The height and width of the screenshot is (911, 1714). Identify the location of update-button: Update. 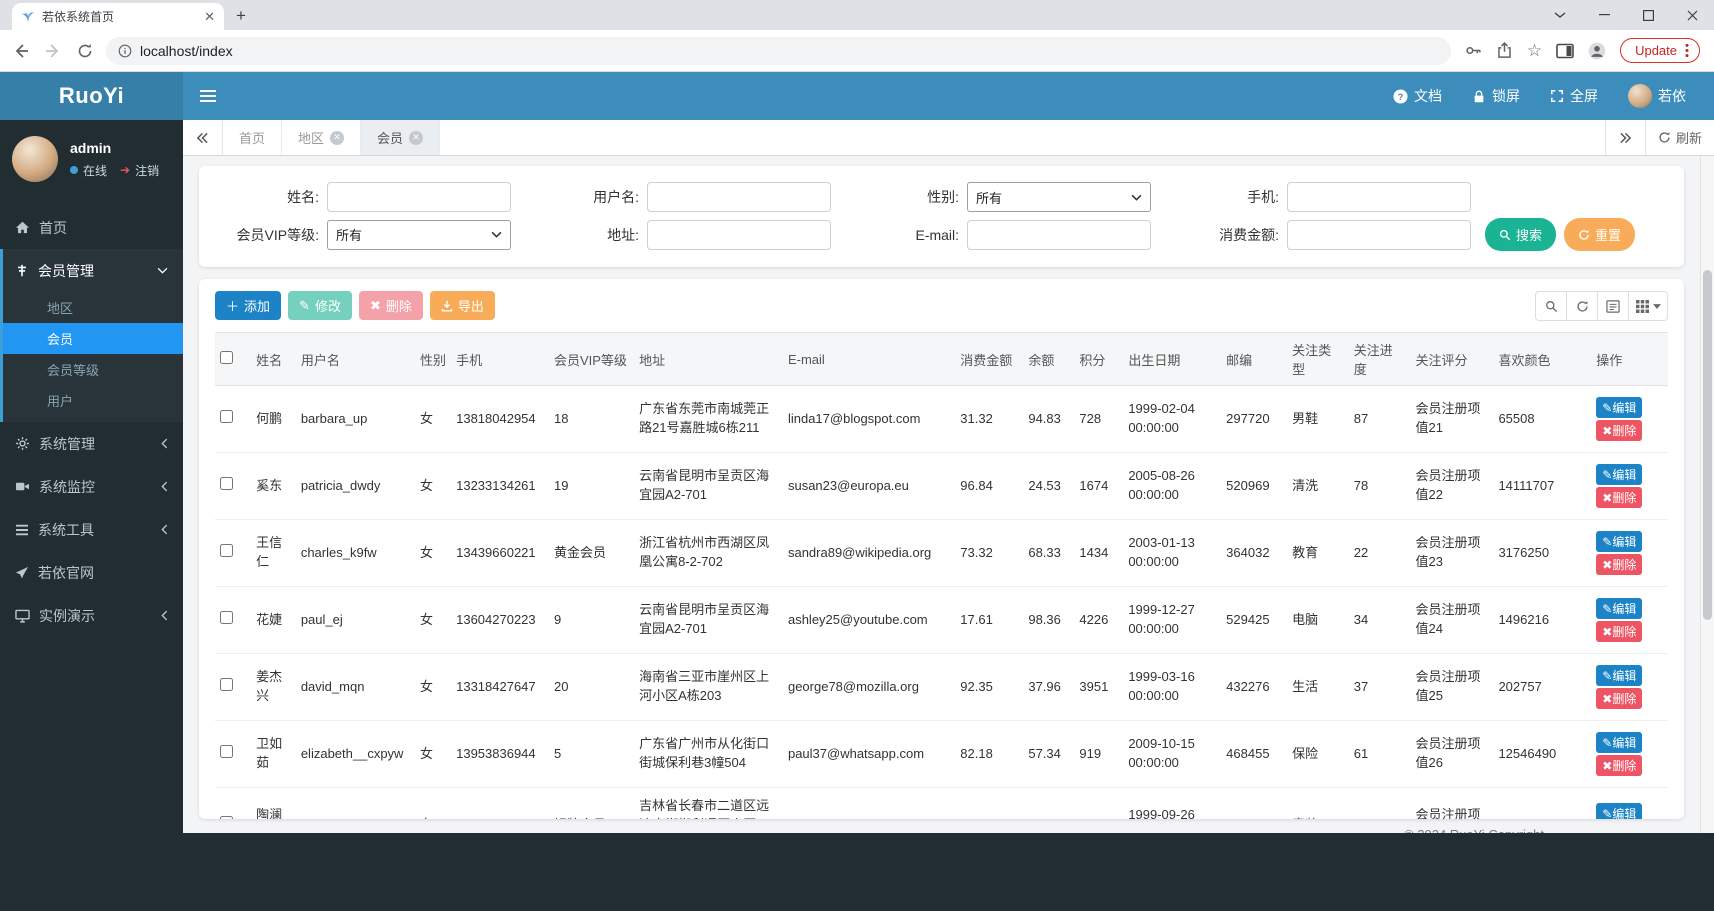
(1660, 50).